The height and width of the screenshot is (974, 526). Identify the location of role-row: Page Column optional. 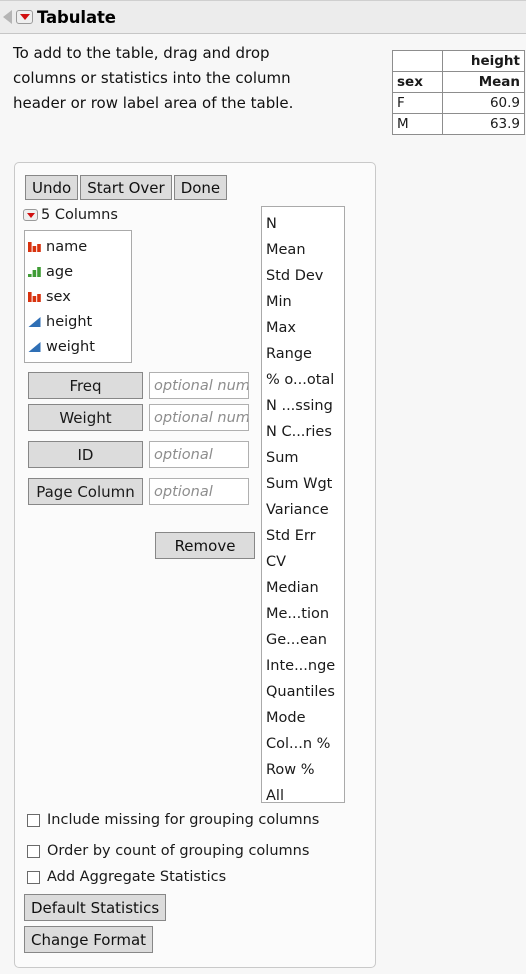
(138, 491).